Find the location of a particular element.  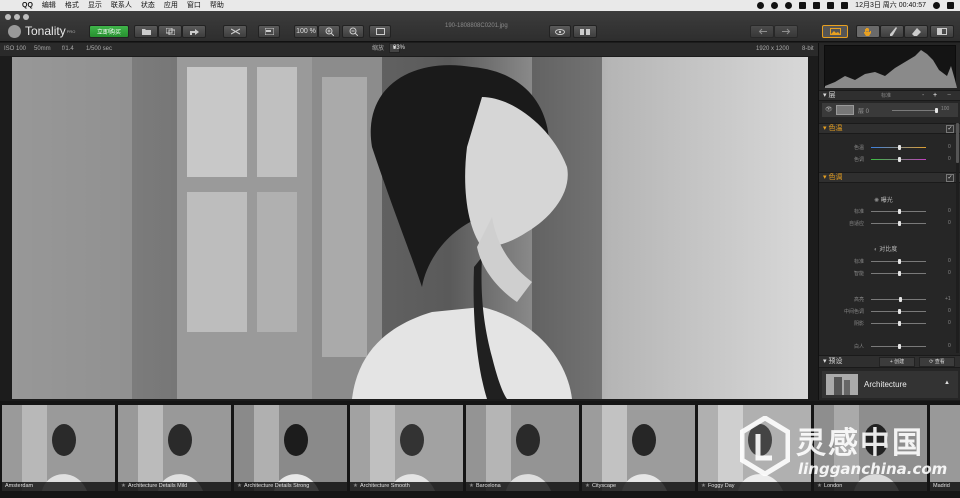

panel-scrollbar is located at coordinates (957, 238).